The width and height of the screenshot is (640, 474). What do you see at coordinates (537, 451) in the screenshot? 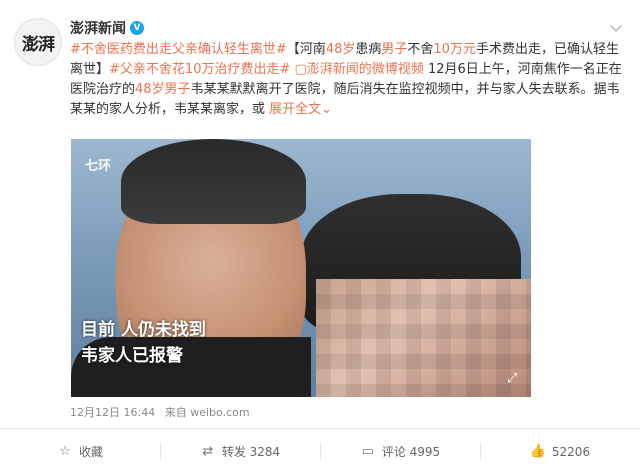
I see `thumbs-up-icon: 👍` at bounding box center [537, 451].